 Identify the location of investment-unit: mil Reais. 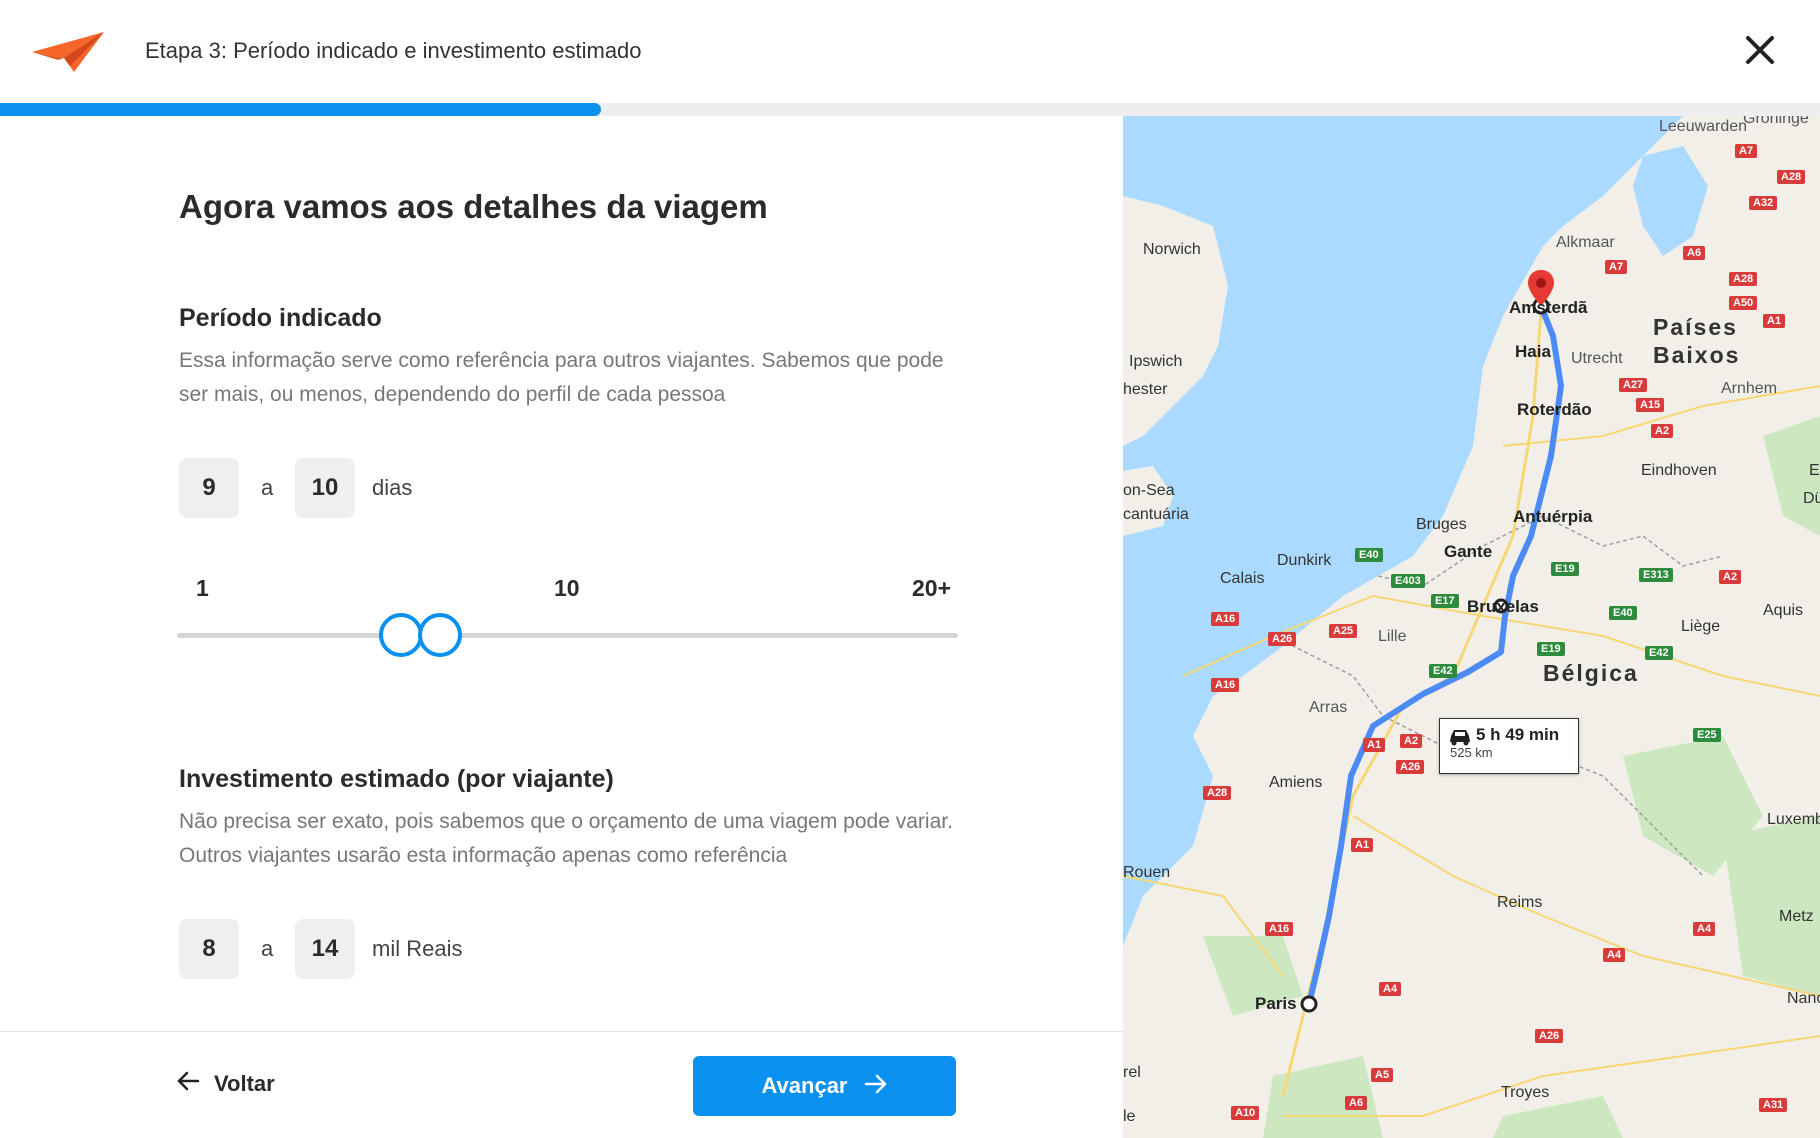
(417, 948).